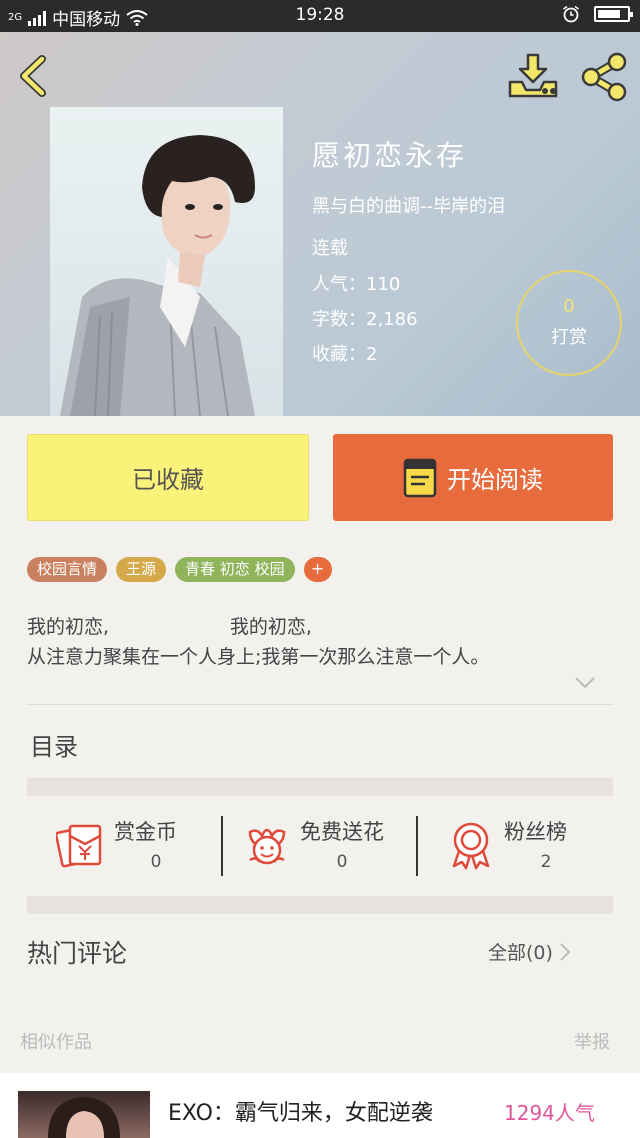 The width and height of the screenshot is (640, 1138). What do you see at coordinates (549, 1113) in the screenshot?
I see `recommended-book-popularity: 1294人气` at bounding box center [549, 1113].